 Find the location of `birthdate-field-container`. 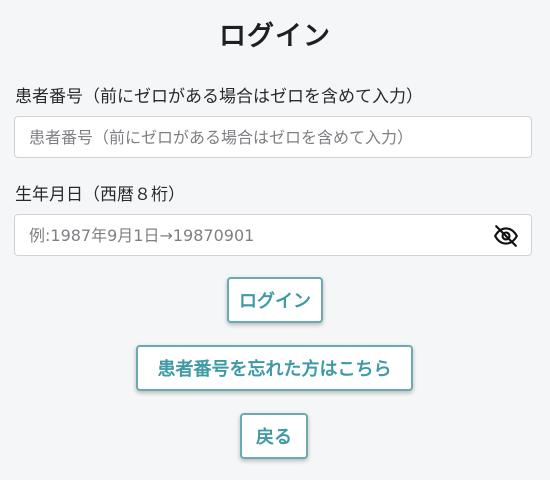

birthdate-field-container is located at coordinates (273, 235).